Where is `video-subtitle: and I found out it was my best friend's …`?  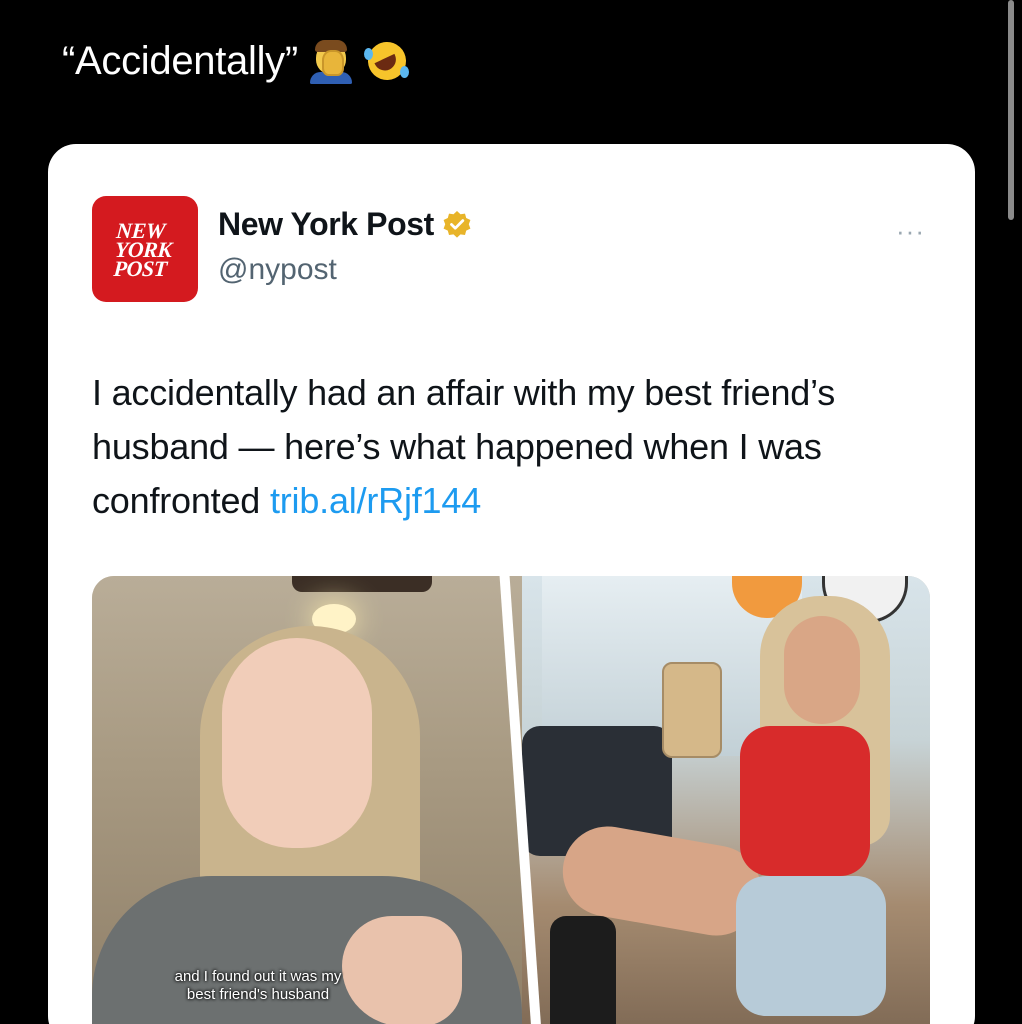
video-subtitle: and I found out it was my best friend's … is located at coordinates (258, 985).